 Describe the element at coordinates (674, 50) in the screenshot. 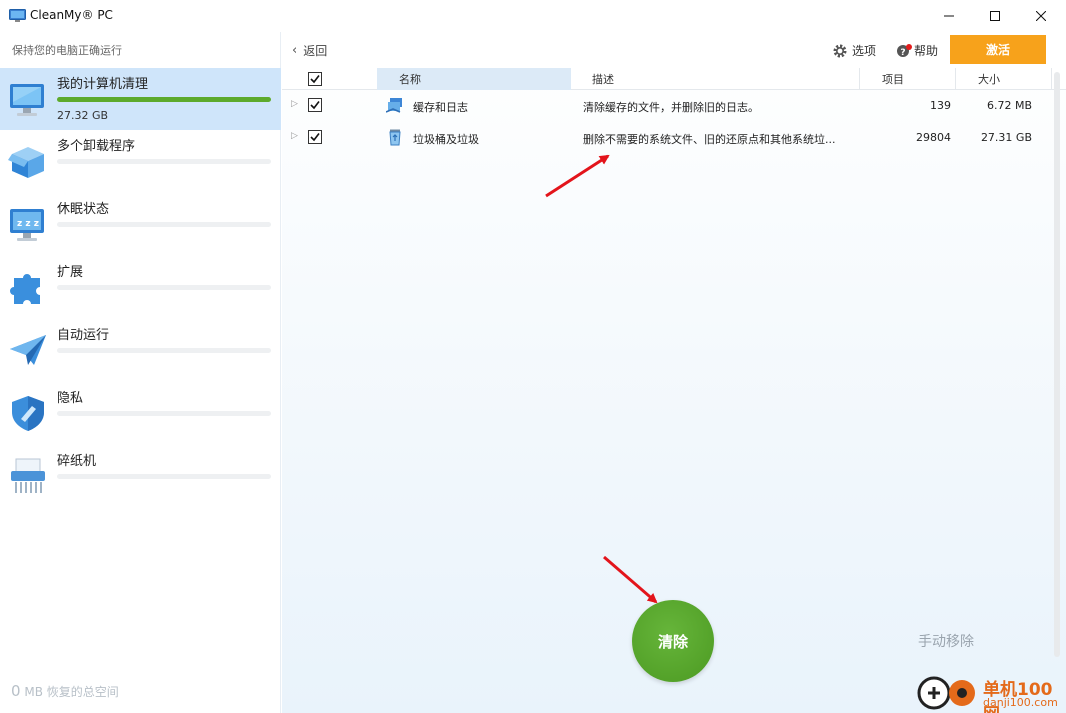

I see `toolbar: ‹ 返回 选项 ? 帮助 激活` at that location.